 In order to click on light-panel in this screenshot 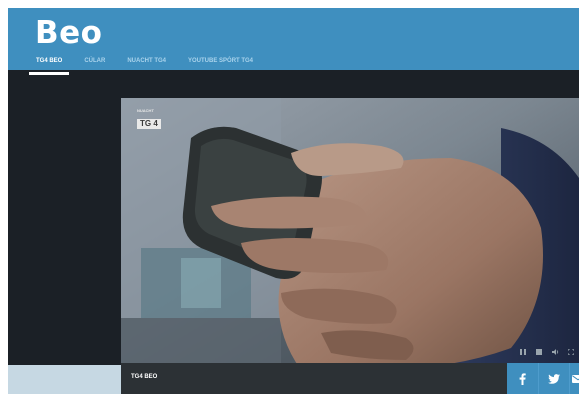, I will do `click(64, 379)`.